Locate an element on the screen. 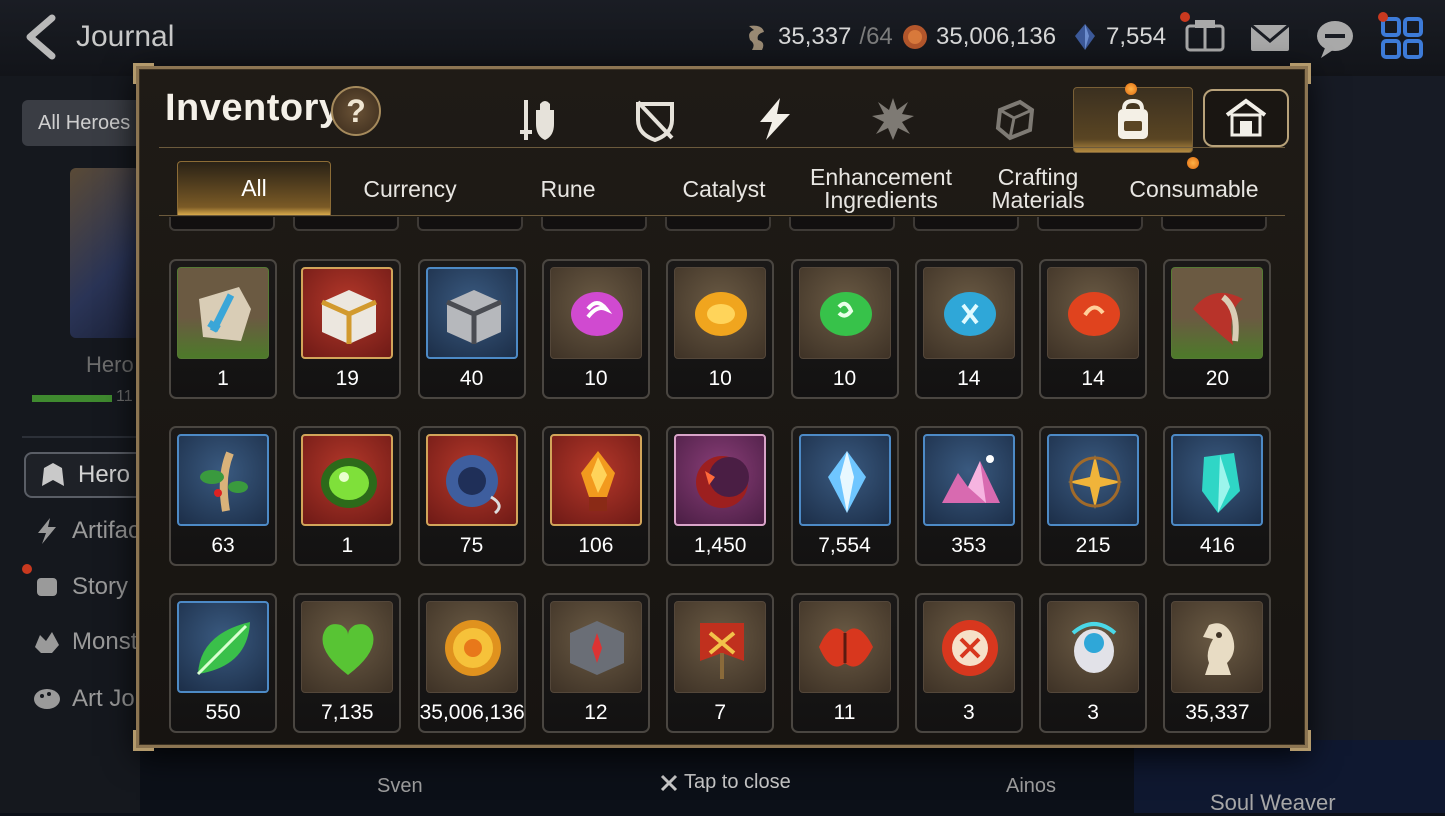 The height and width of the screenshot is (816, 1445). material-cube-icon is located at coordinates (1015, 120).